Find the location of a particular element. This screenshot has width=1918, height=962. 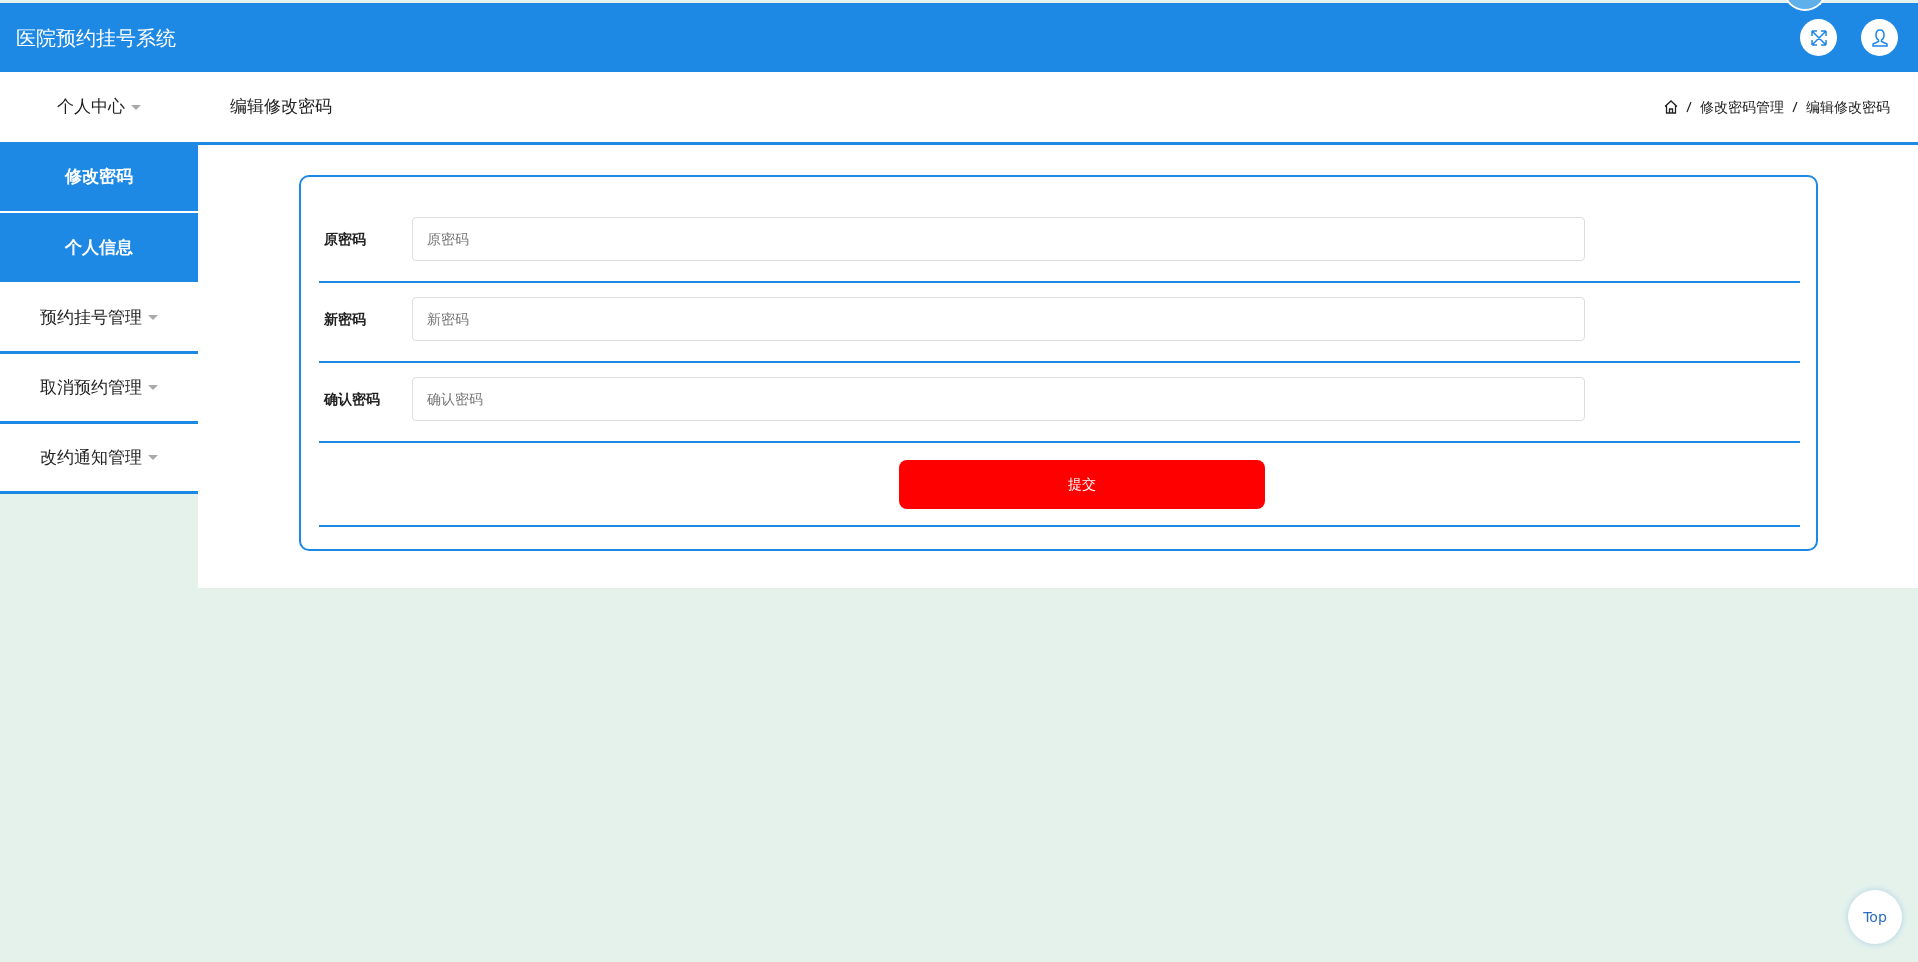

submit-button: 提交 is located at coordinates (1082, 484).